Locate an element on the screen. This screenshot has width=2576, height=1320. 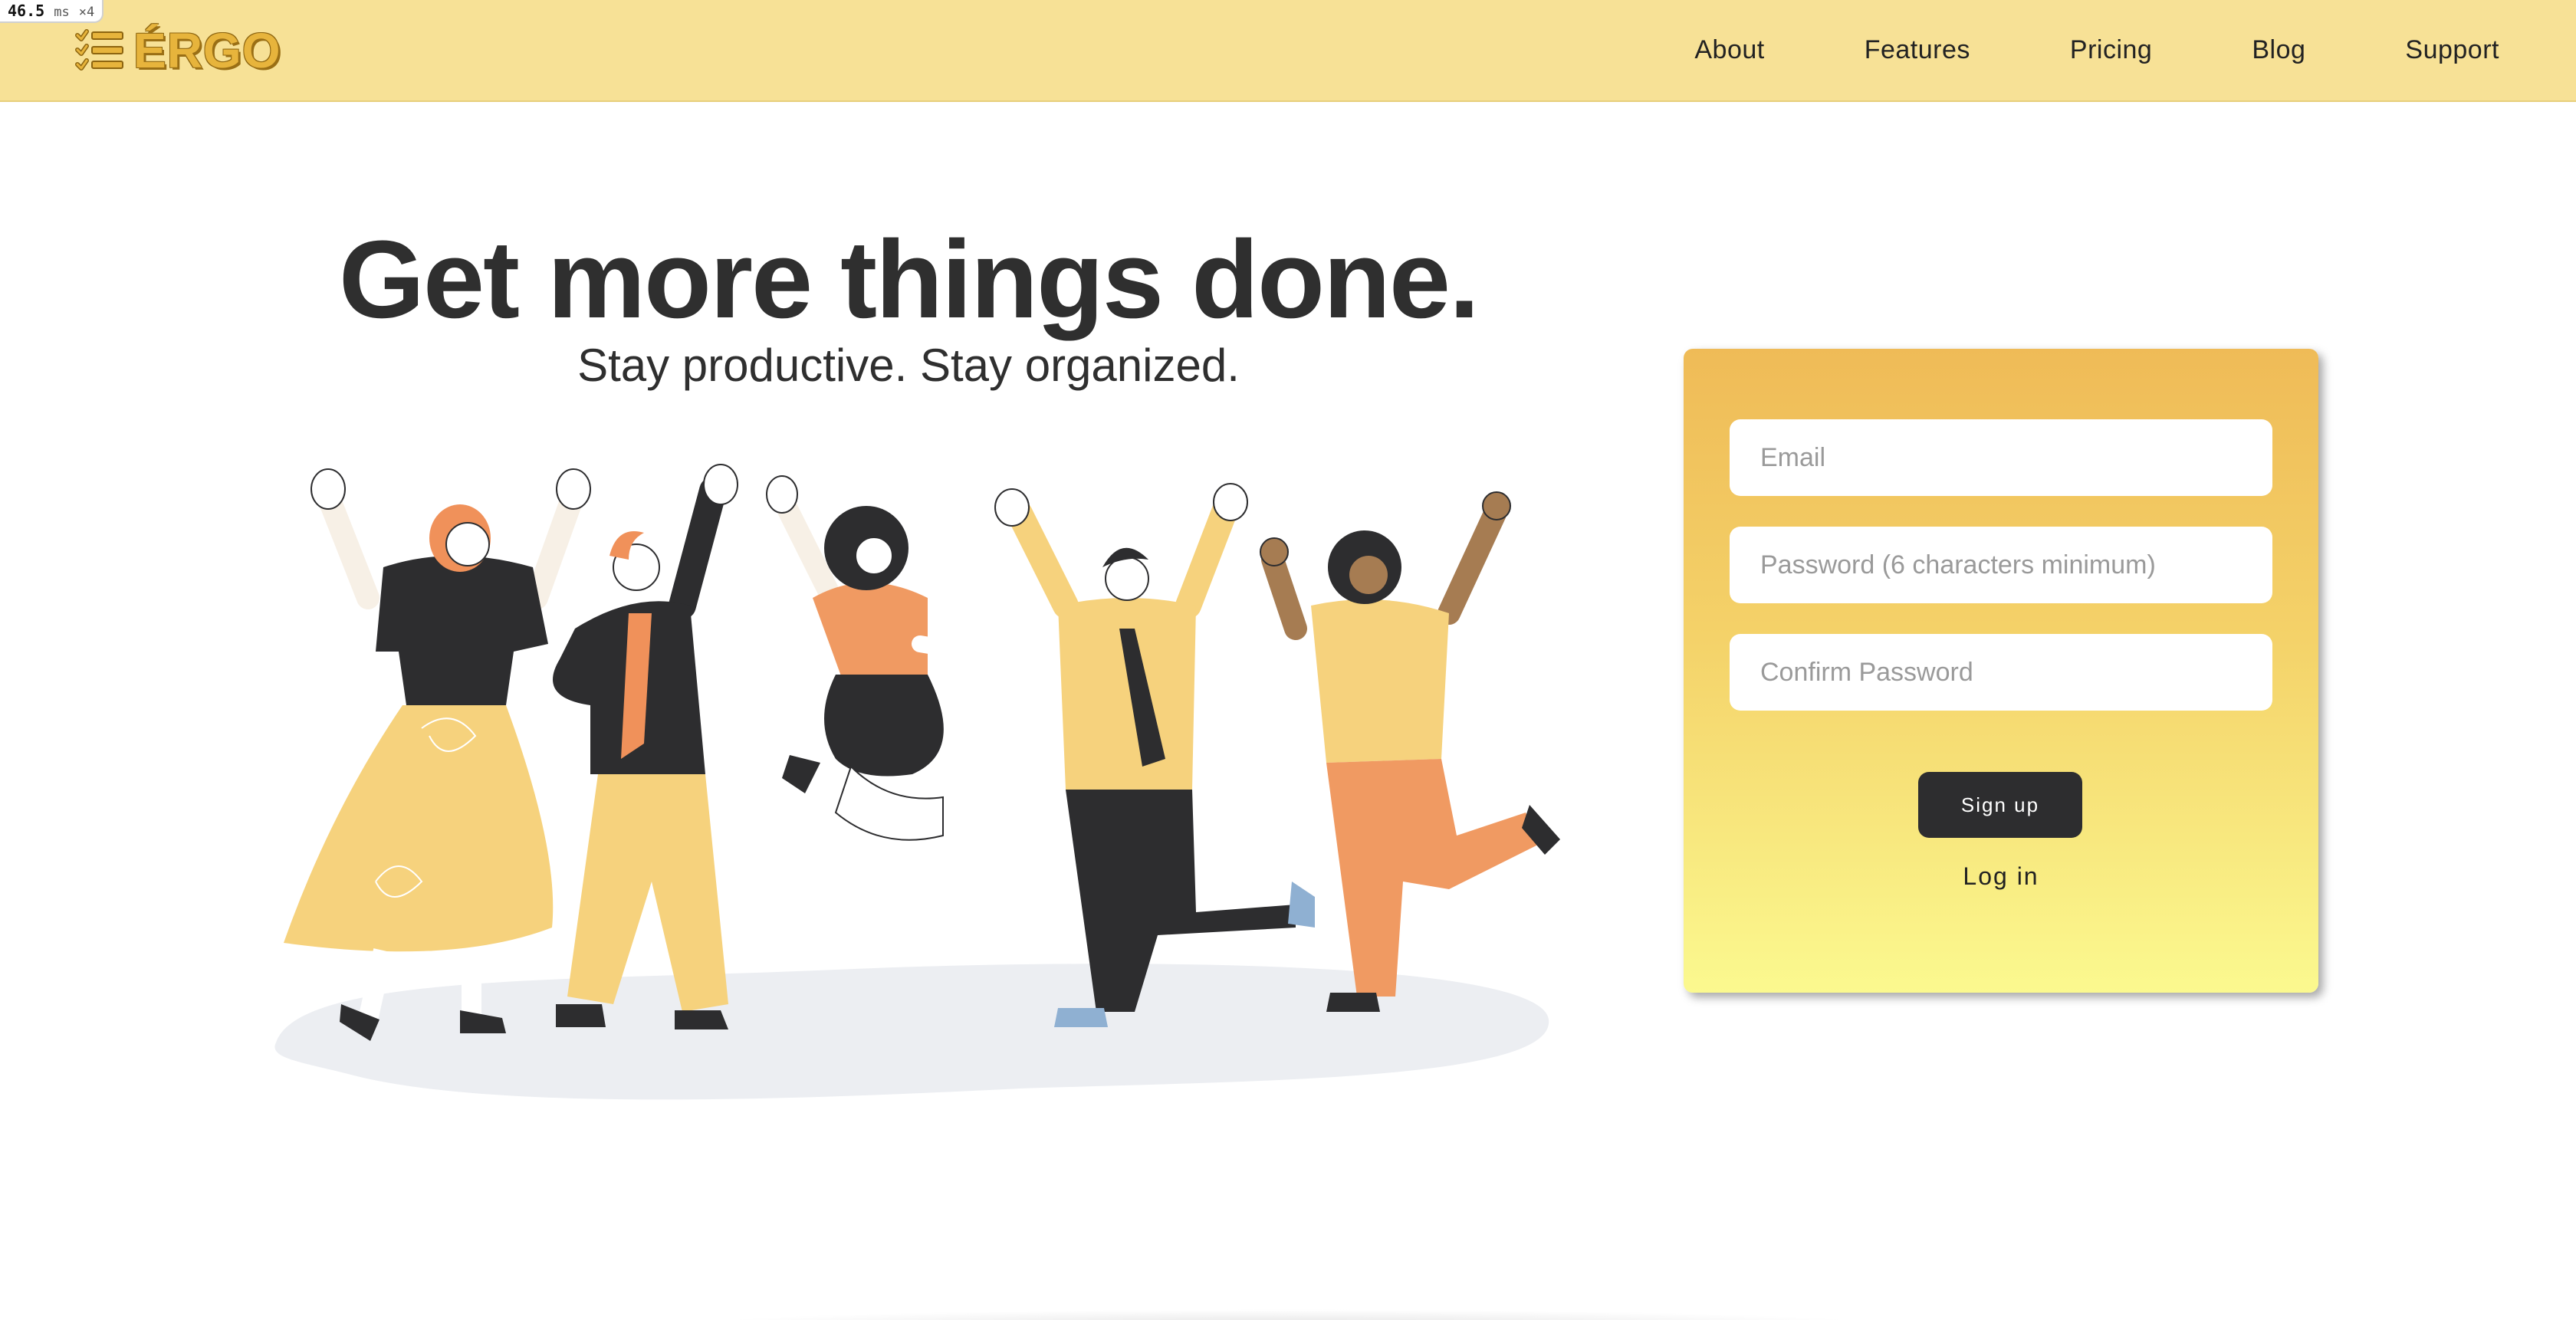
brand-logo: ÉRGO is located at coordinates (178, 50).